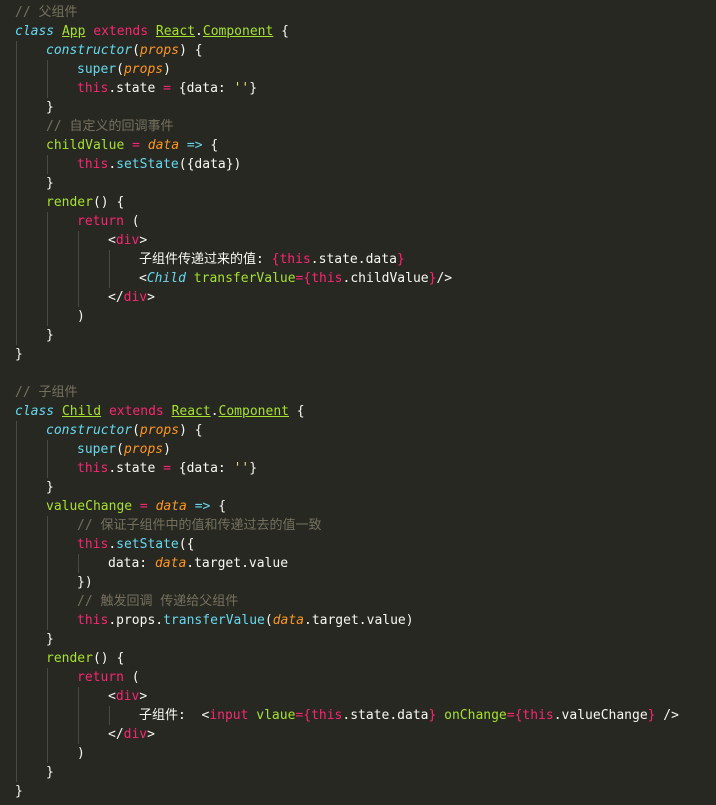 This screenshot has width=716, height=805. I want to click on code-token: />, so click(667, 715).